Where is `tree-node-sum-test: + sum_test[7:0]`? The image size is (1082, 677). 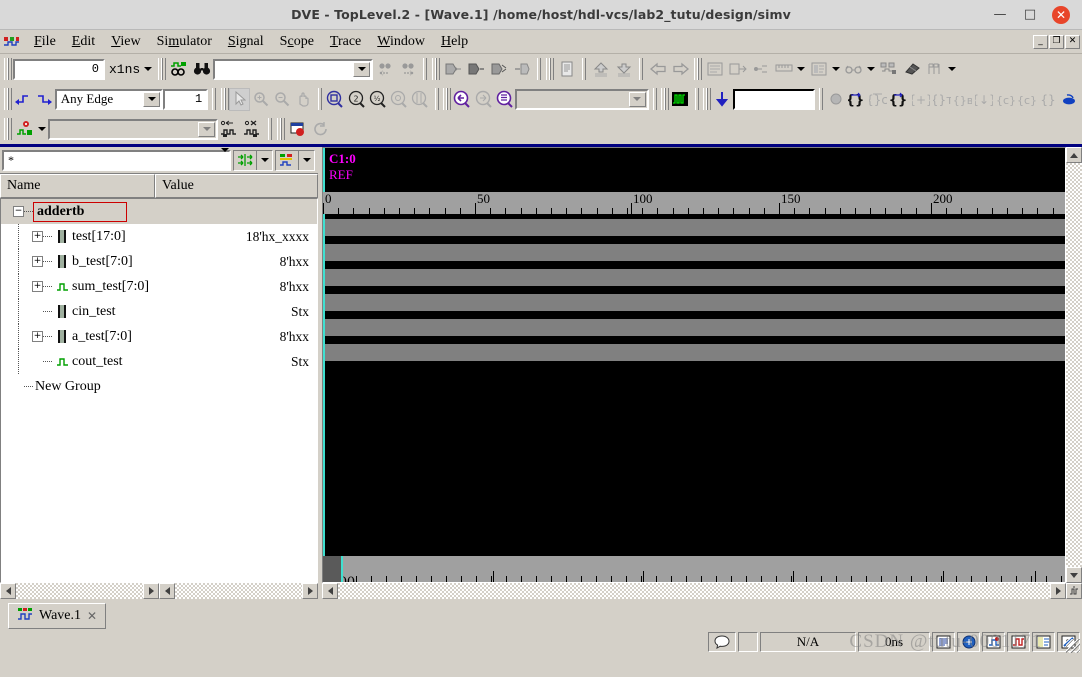
tree-node-sum-test: + sum_test[7:0] is located at coordinates (99, 286).